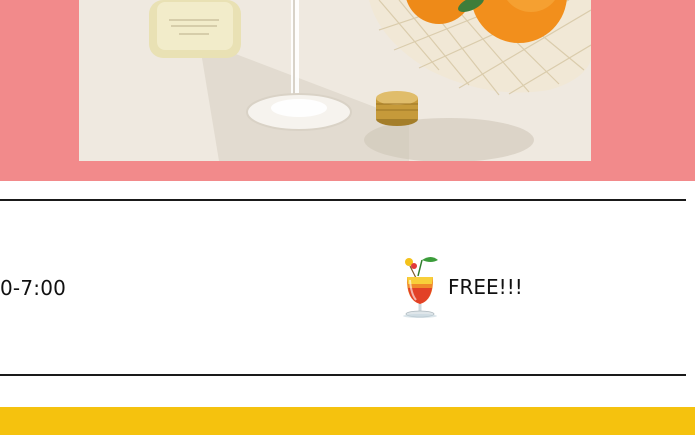  What do you see at coordinates (347, 421) in the screenshot?
I see `yellow-footer-band` at bounding box center [347, 421].